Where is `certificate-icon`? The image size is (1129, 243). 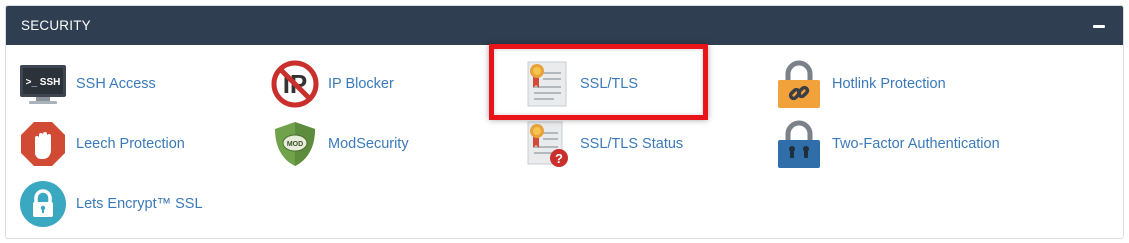 certificate-icon is located at coordinates (547, 84).